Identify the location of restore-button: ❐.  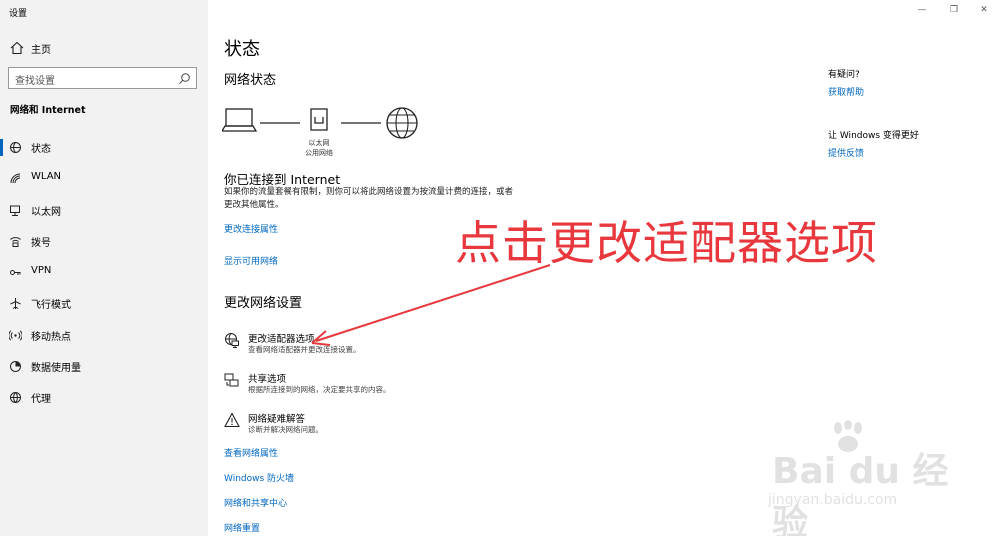
(954, 10).